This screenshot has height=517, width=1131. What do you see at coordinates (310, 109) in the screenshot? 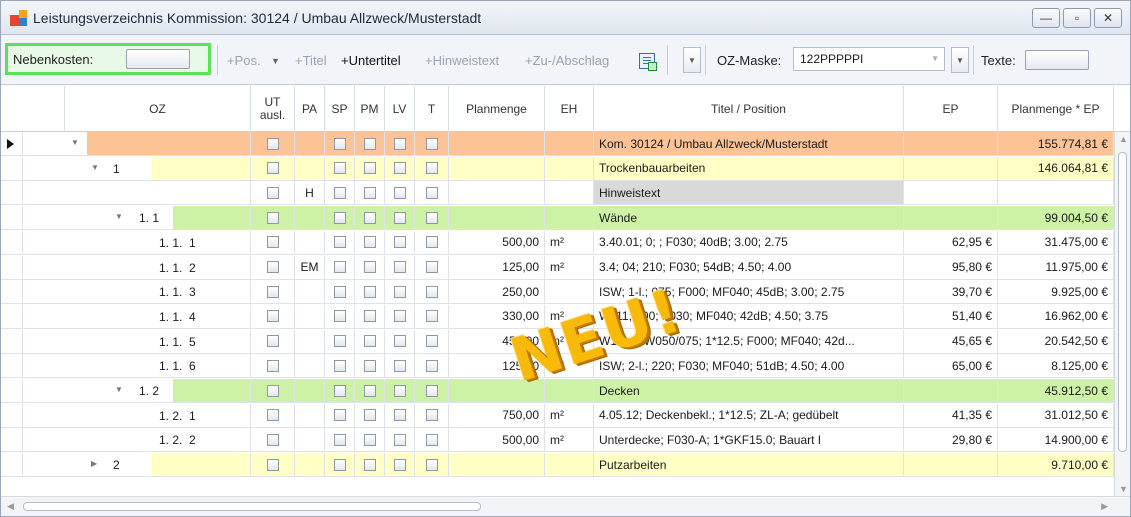
I see `header-pa: PA` at bounding box center [310, 109].